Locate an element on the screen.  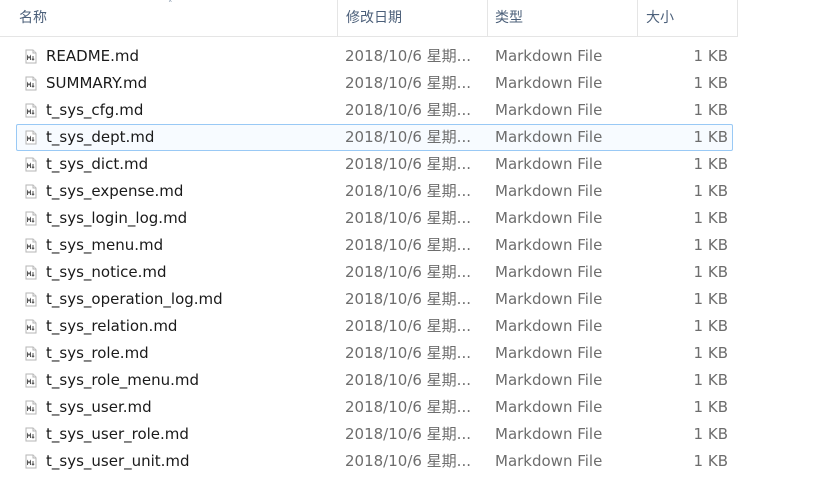
column-header-date-label: 修改日期 is located at coordinates (374, 18).